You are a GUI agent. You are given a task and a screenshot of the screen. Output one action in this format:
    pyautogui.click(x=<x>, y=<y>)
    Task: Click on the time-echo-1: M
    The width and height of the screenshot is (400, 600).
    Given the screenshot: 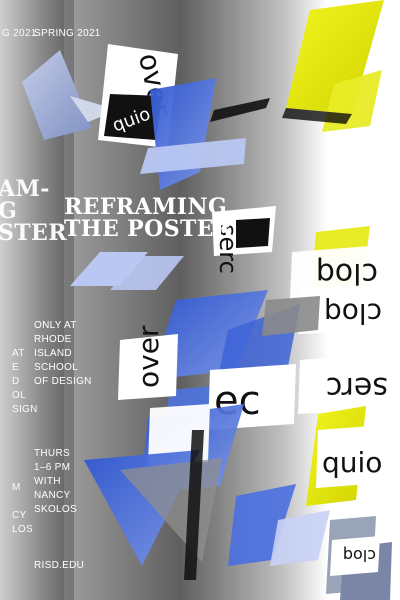 What is the action you would take?
    pyautogui.click(x=16, y=487)
    